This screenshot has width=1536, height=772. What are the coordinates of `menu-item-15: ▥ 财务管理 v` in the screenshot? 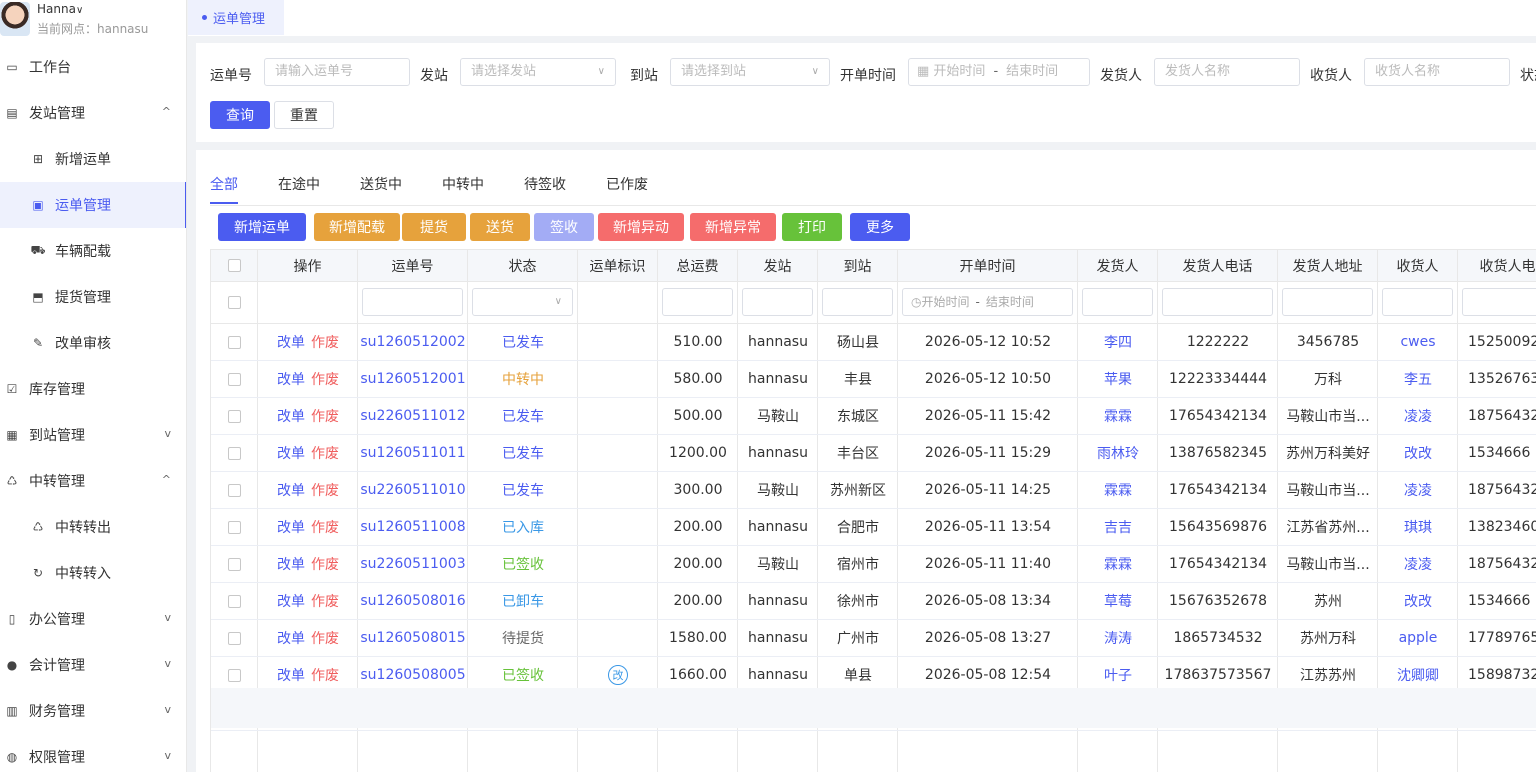 It's located at (93, 711).